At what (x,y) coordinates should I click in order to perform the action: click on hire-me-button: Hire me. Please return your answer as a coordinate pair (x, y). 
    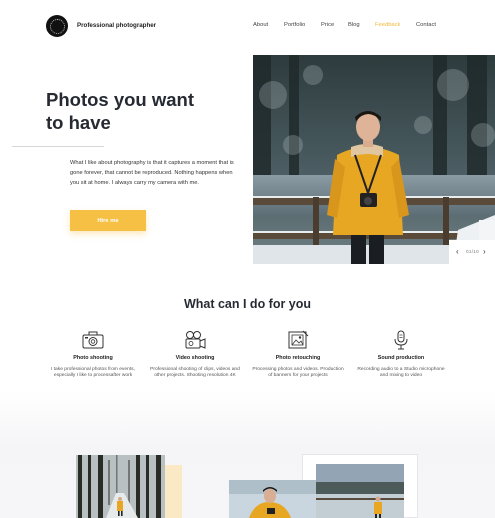
    Looking at the image, I should click on (108, 220).